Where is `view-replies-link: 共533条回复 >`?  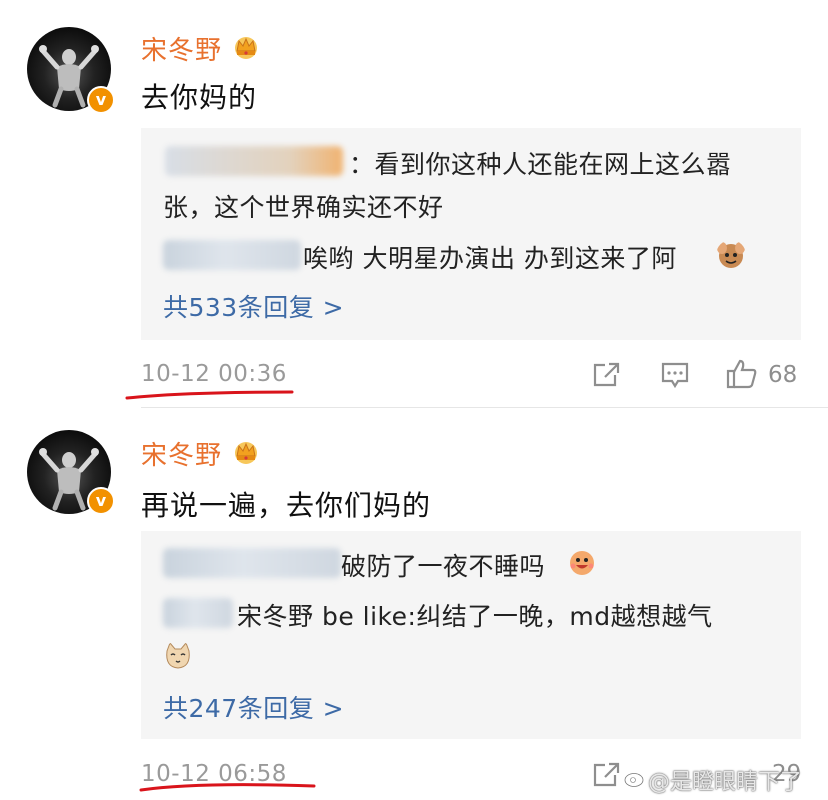 view-replies-link: 共533条回复 > is located at coordinates (253, 306).